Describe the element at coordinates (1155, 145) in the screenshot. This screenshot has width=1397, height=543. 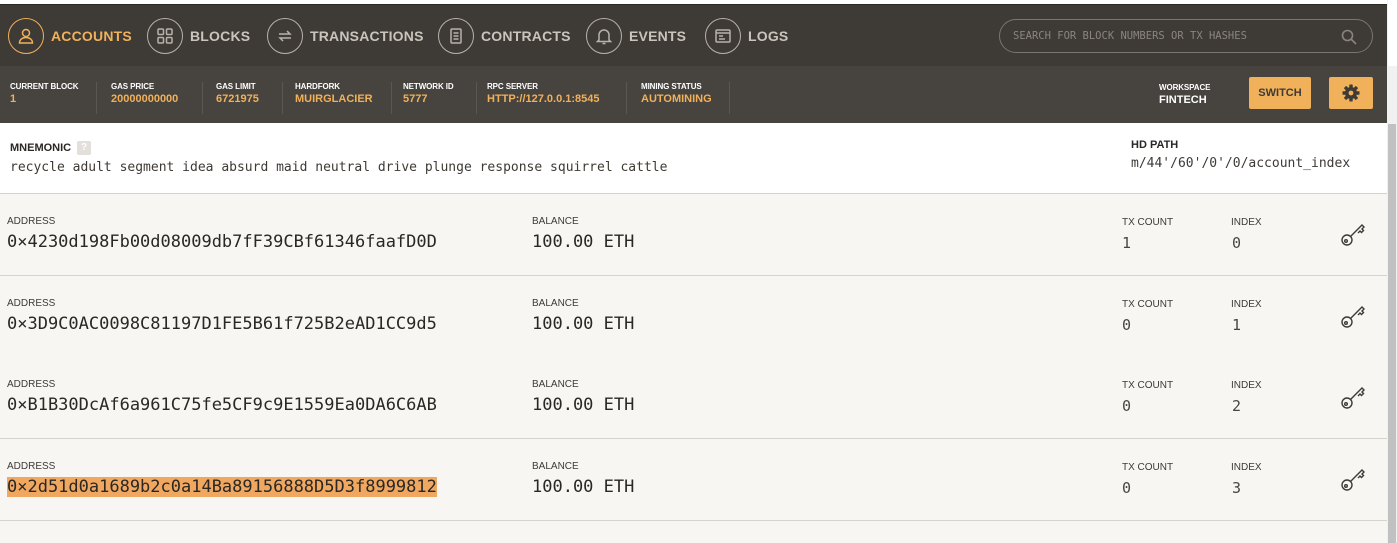
I see `hd-path-label: HD PATH` at that location.